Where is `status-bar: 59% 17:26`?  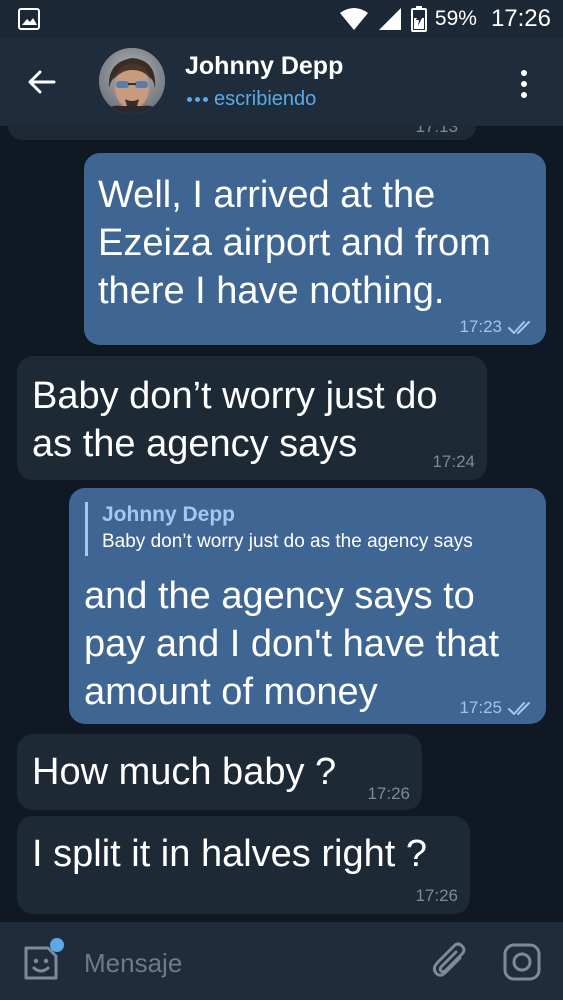 status-bar: 59% 17:26 is located at coordinates (281, 19).